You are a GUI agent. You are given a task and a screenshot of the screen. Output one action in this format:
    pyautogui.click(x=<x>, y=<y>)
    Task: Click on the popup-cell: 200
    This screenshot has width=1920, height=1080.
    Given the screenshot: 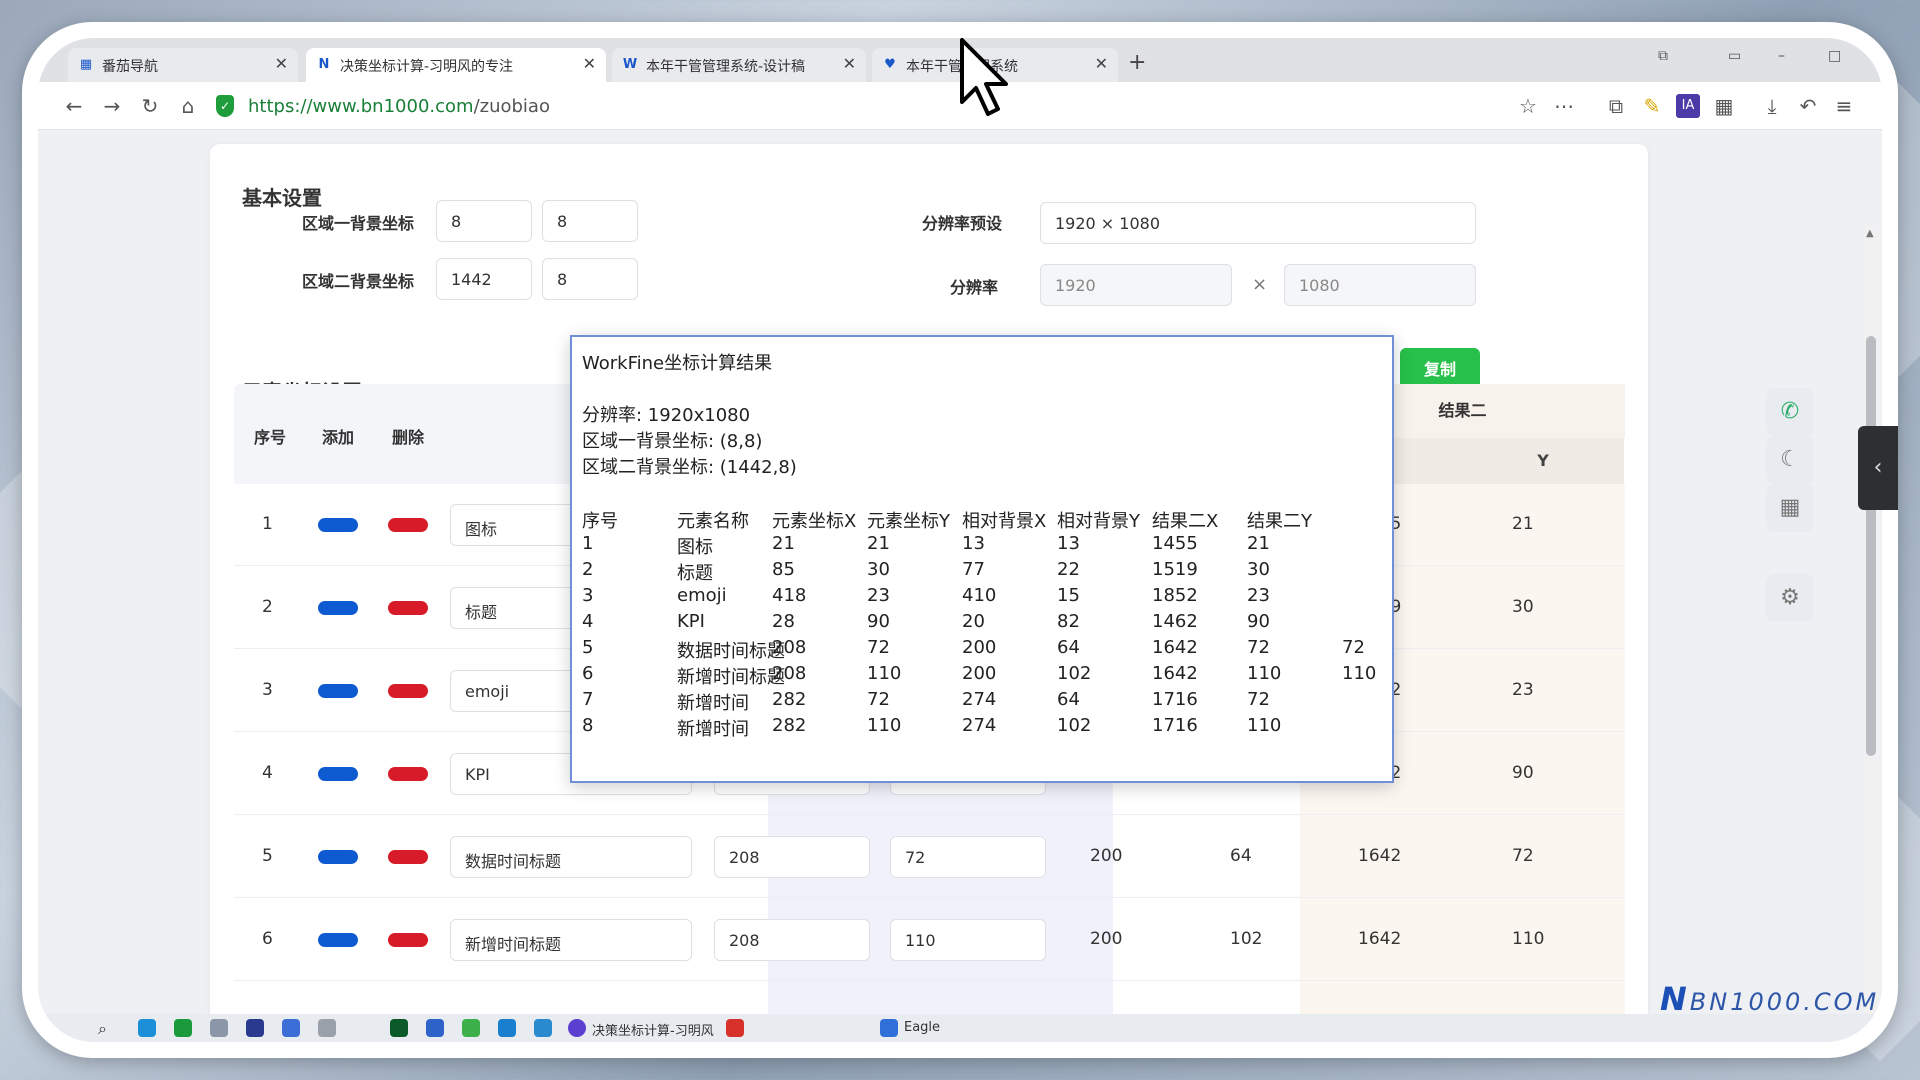 What is the action you would take?
    pyautogui.click(x=979, y=647)
    